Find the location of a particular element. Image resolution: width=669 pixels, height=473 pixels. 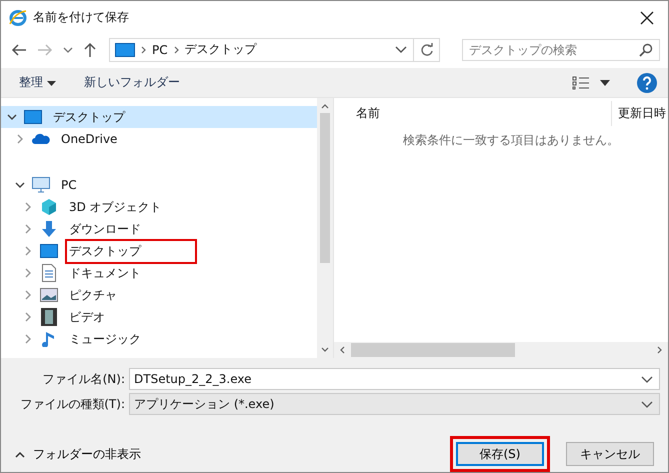

address-bar: PC デスクトップ is located at coordinates (274, 50).